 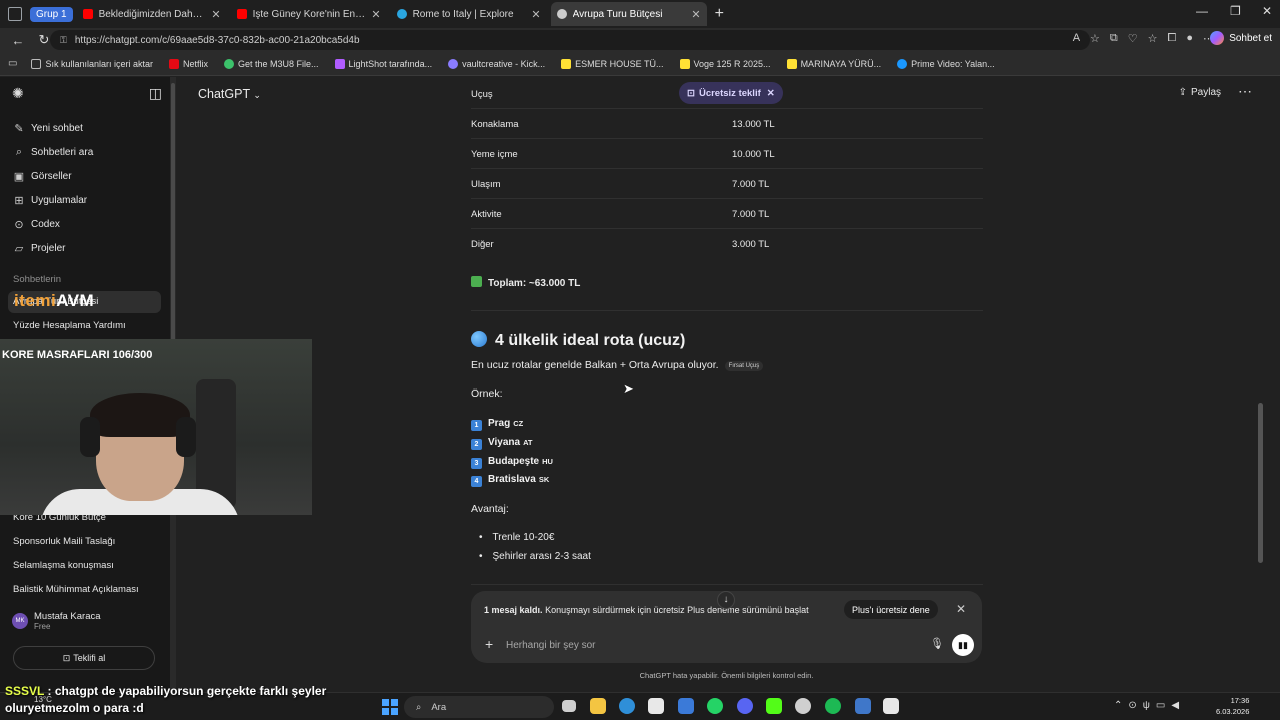 I want to click on logo-part: AVM, so click(x=75, y=300).